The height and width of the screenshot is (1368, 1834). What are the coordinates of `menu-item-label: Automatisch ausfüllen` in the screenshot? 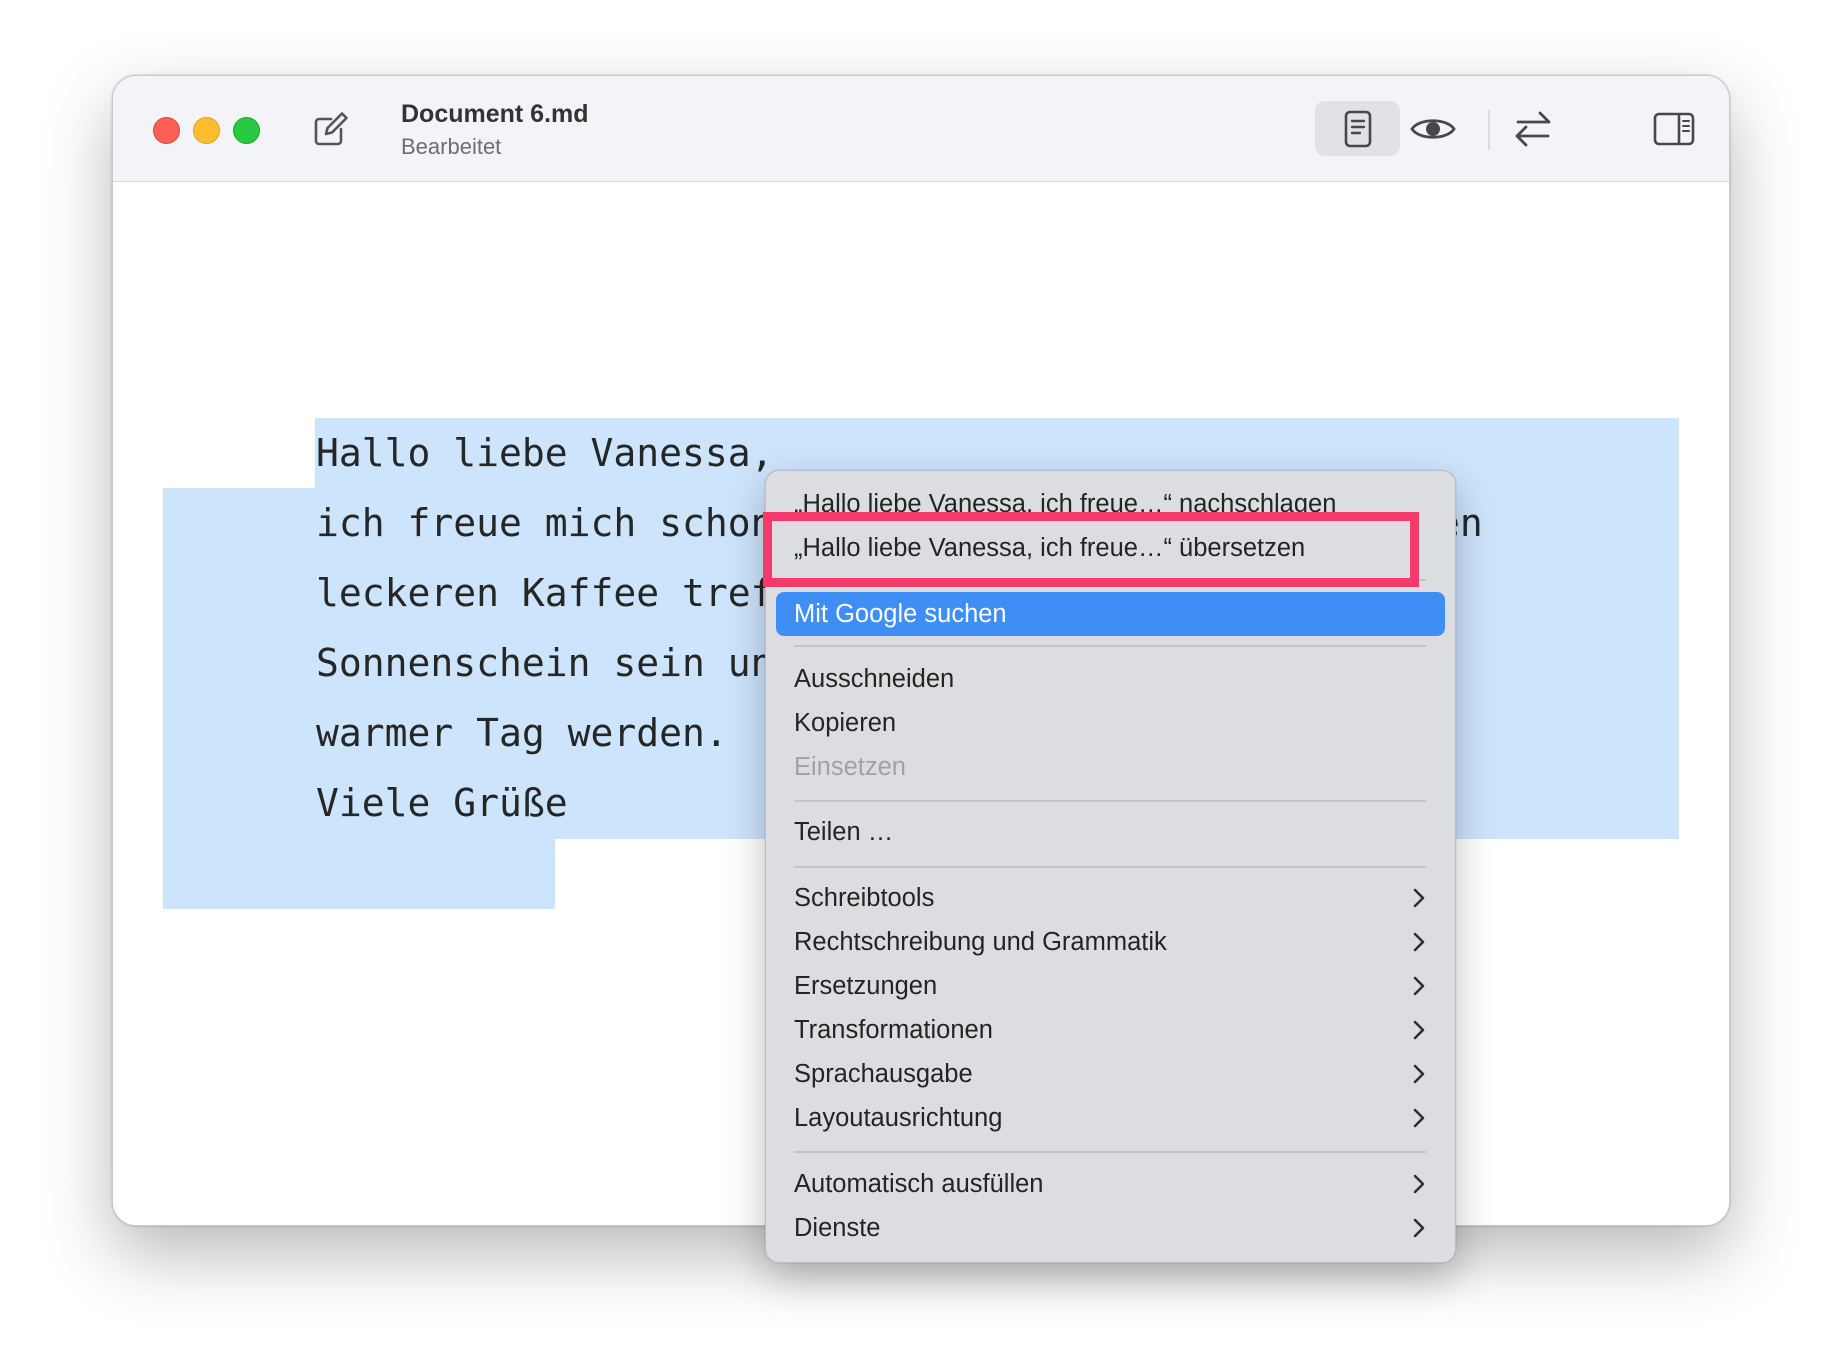 It's located at (919, 1184).